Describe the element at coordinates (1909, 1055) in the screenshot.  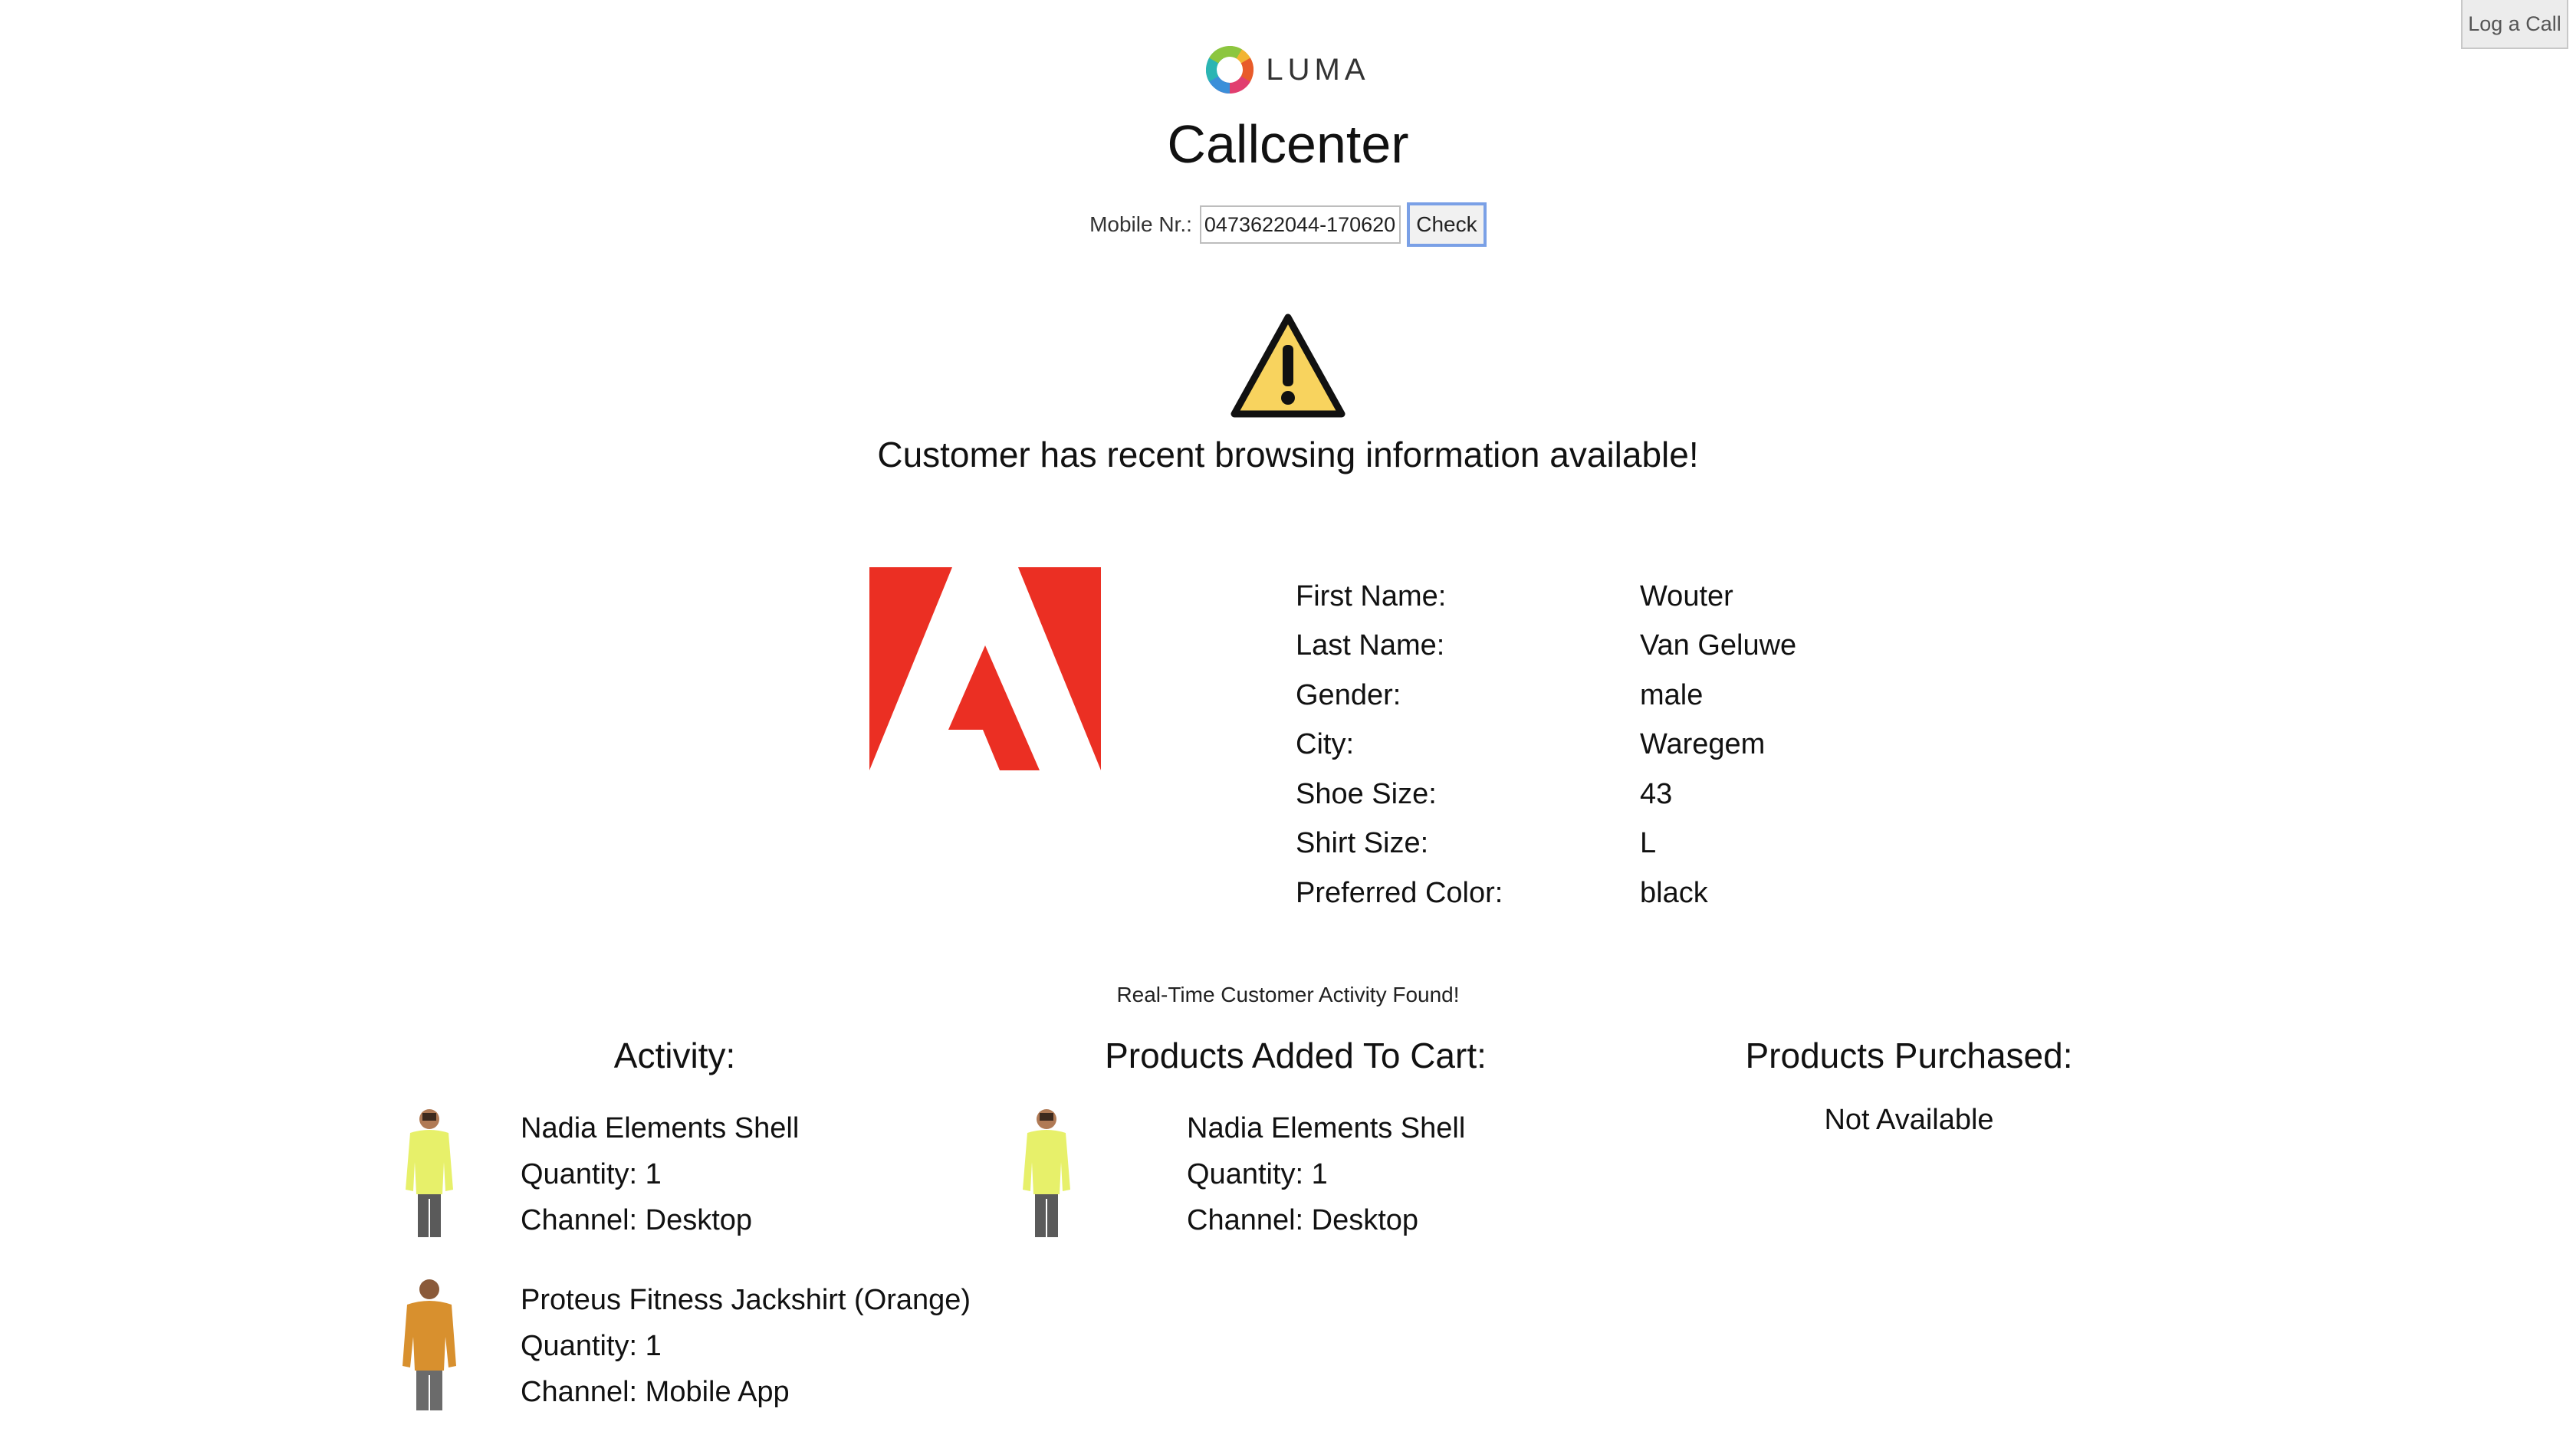
I see `purchased-heading: Products Purchased:` at that location.